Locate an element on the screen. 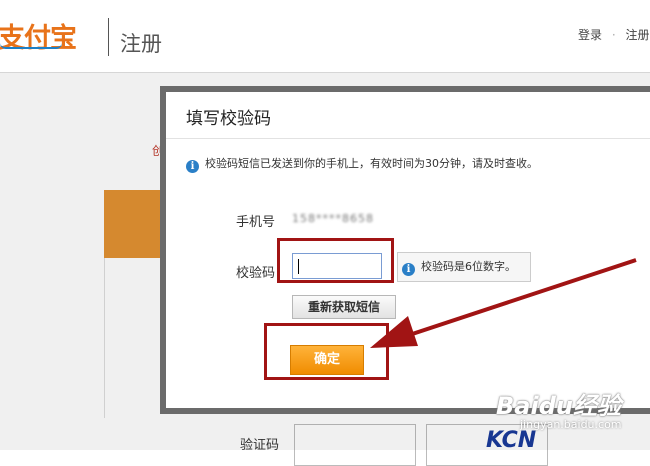 The image size is (650, 466). watermark-url: jingyan.baidu.com is located at coordinates (571, 424).